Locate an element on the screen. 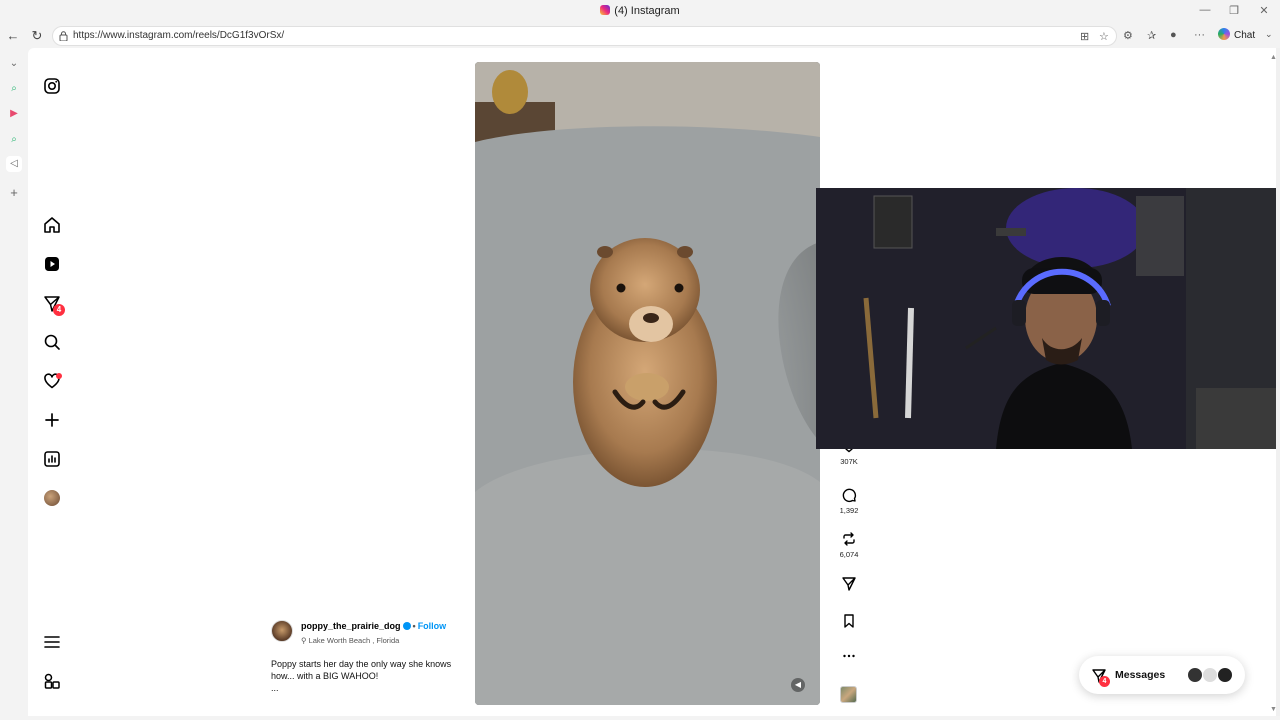 The width and height of the screenshot is (1280, 720). page-scrollbar is located at coordinates (1278, 382).